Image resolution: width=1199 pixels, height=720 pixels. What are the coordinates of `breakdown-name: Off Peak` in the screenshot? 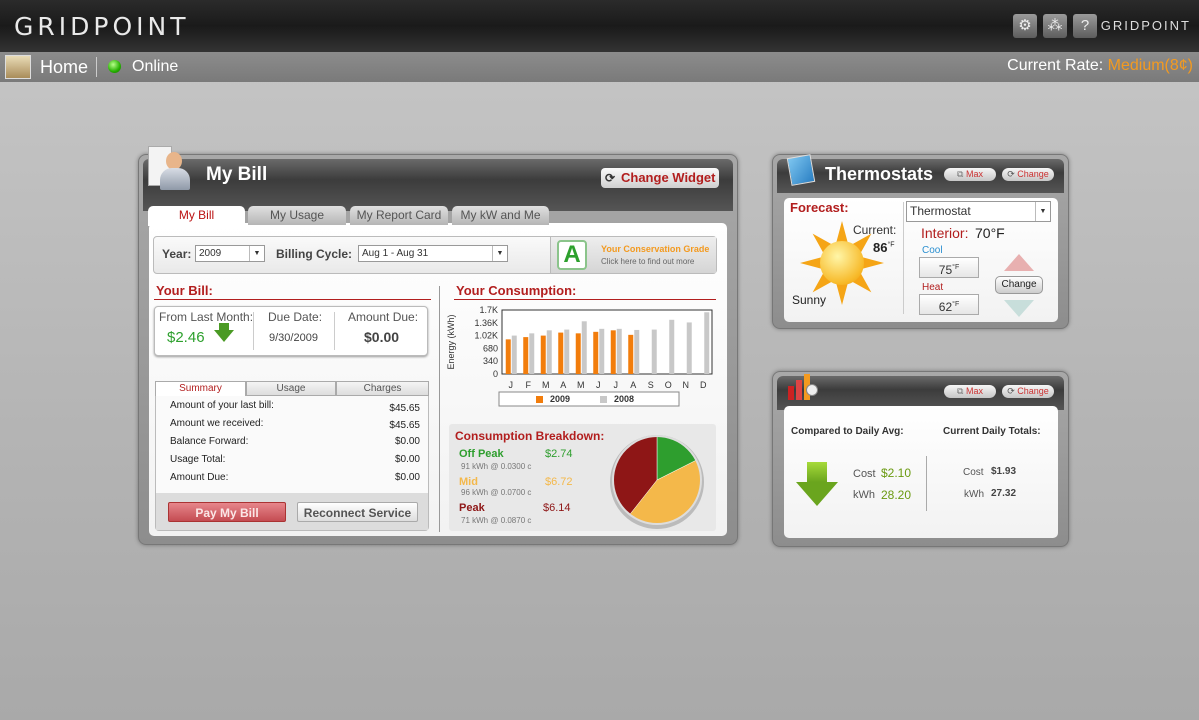 It's located at (481, 454).